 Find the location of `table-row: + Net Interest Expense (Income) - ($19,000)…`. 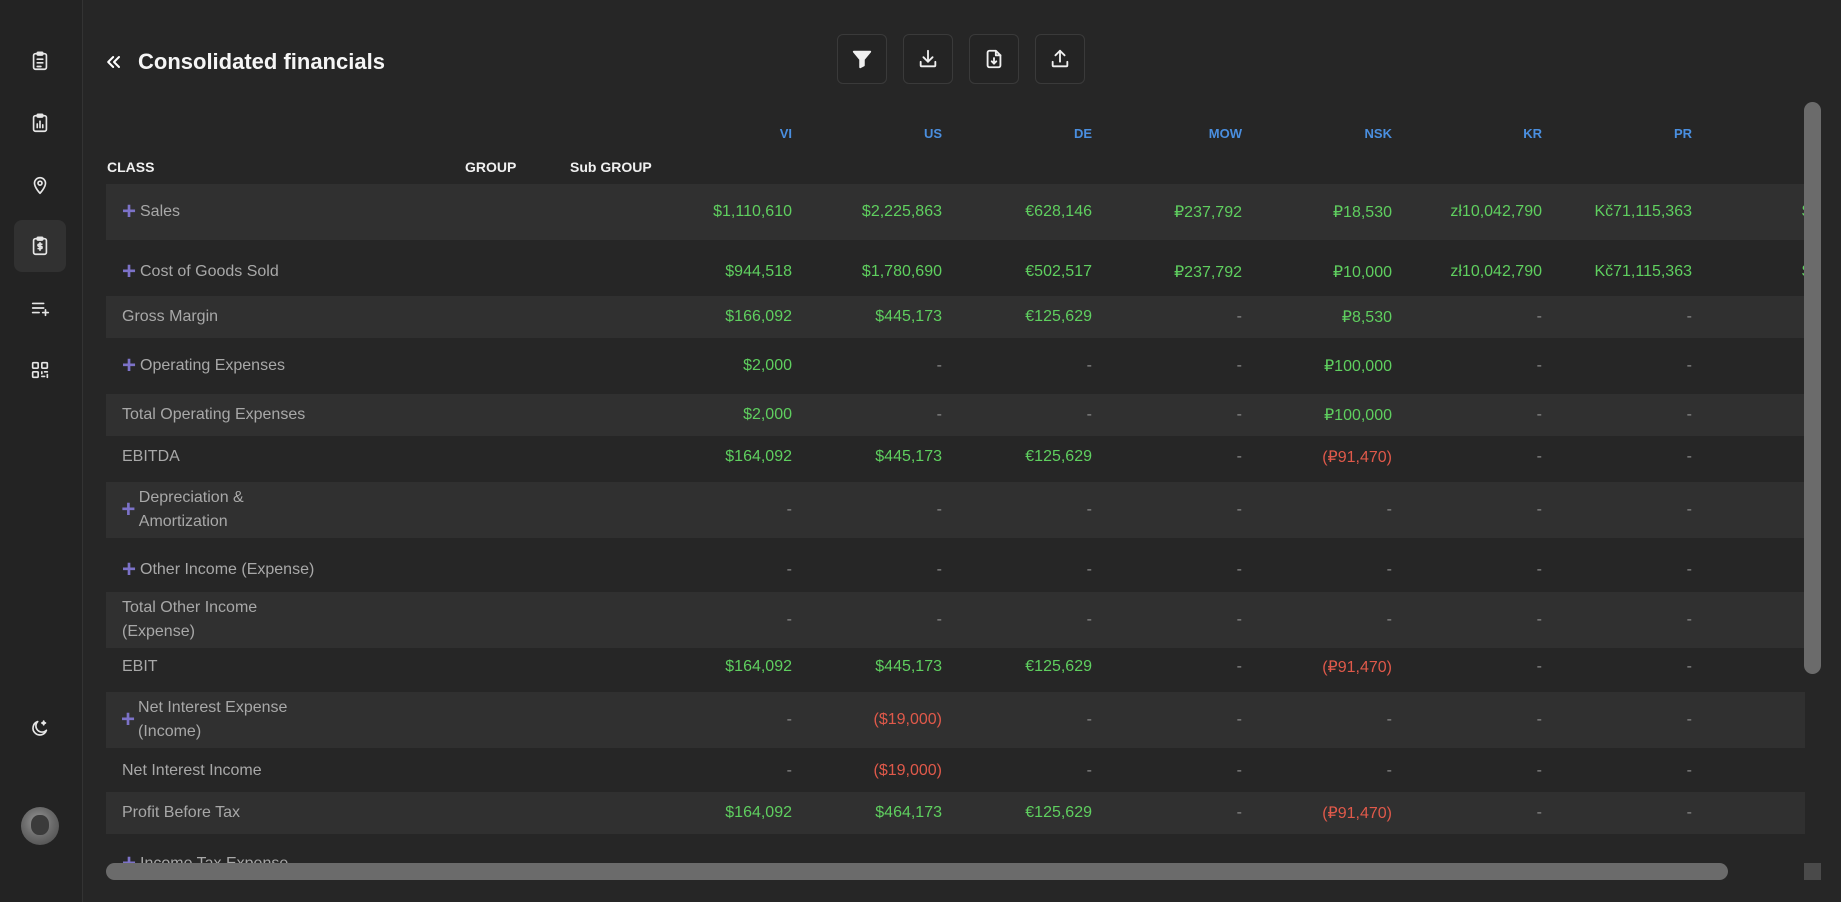

table-row: + Net Interest Expense (Income) - ($19,000)… is located at coordinates (955, 720).